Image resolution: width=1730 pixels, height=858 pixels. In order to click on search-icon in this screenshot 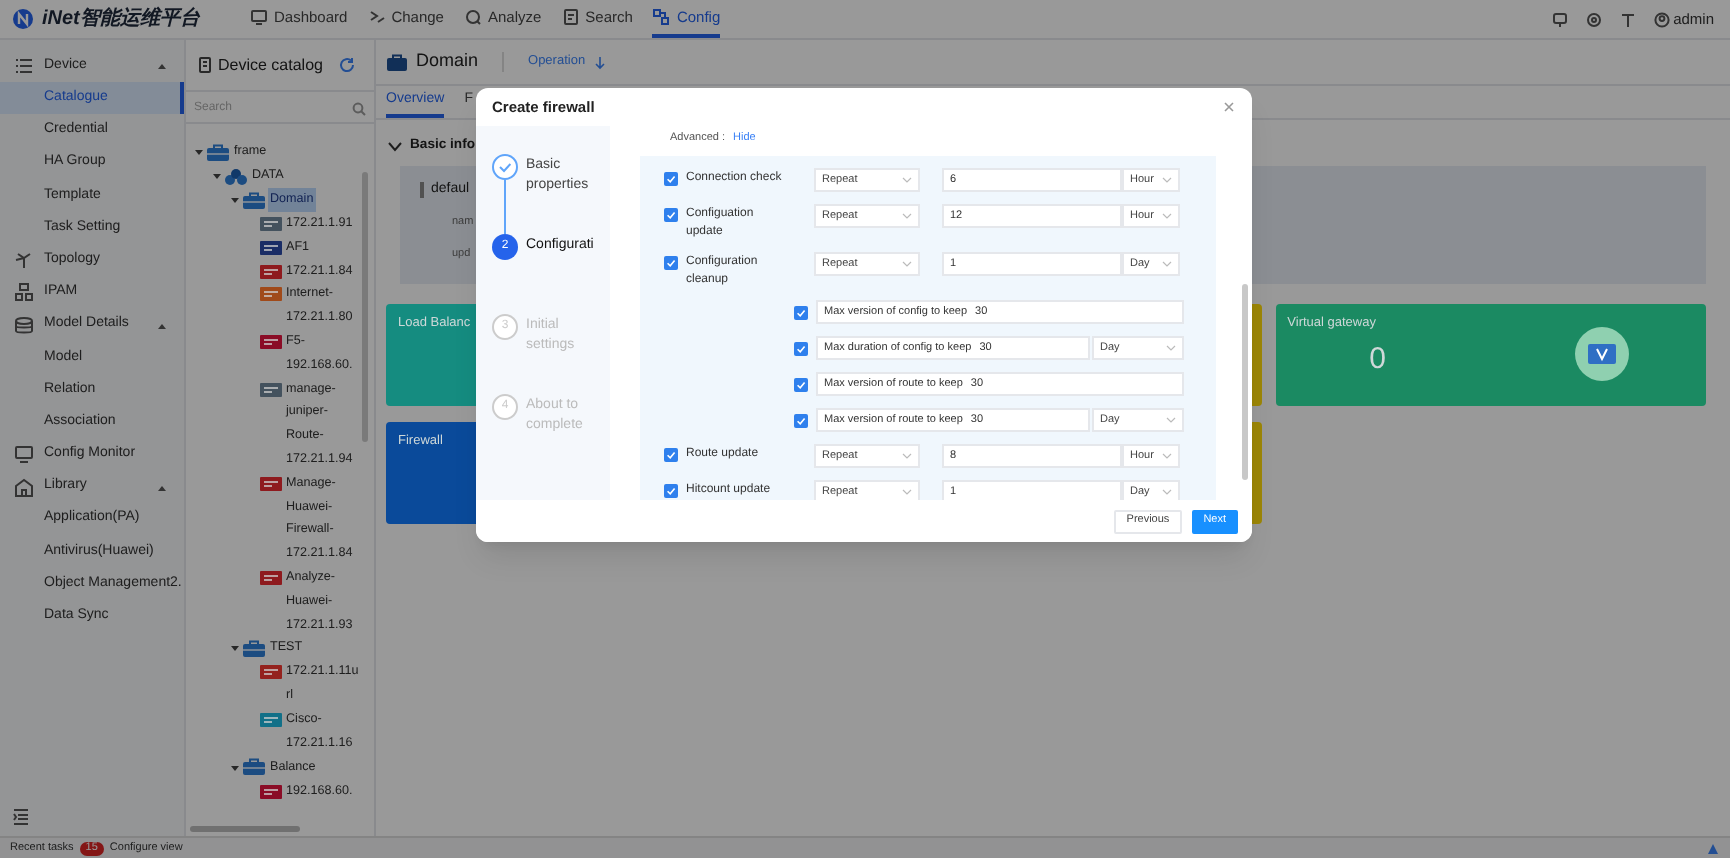, I will do `click(359, 109)`.